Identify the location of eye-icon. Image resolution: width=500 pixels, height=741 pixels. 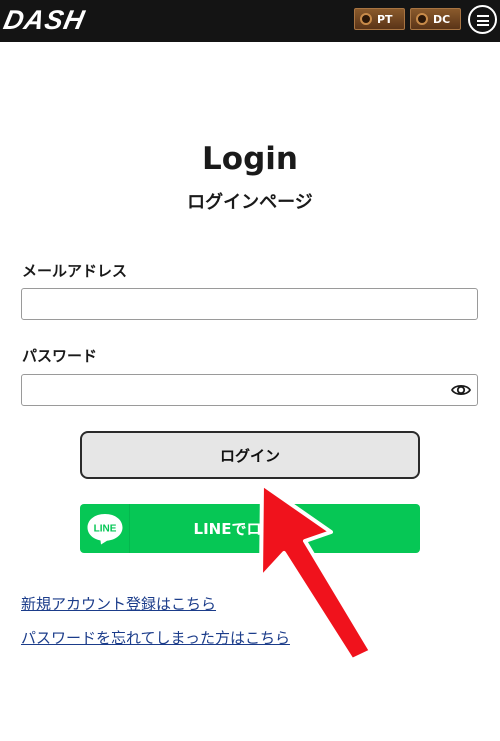
(461, 390).